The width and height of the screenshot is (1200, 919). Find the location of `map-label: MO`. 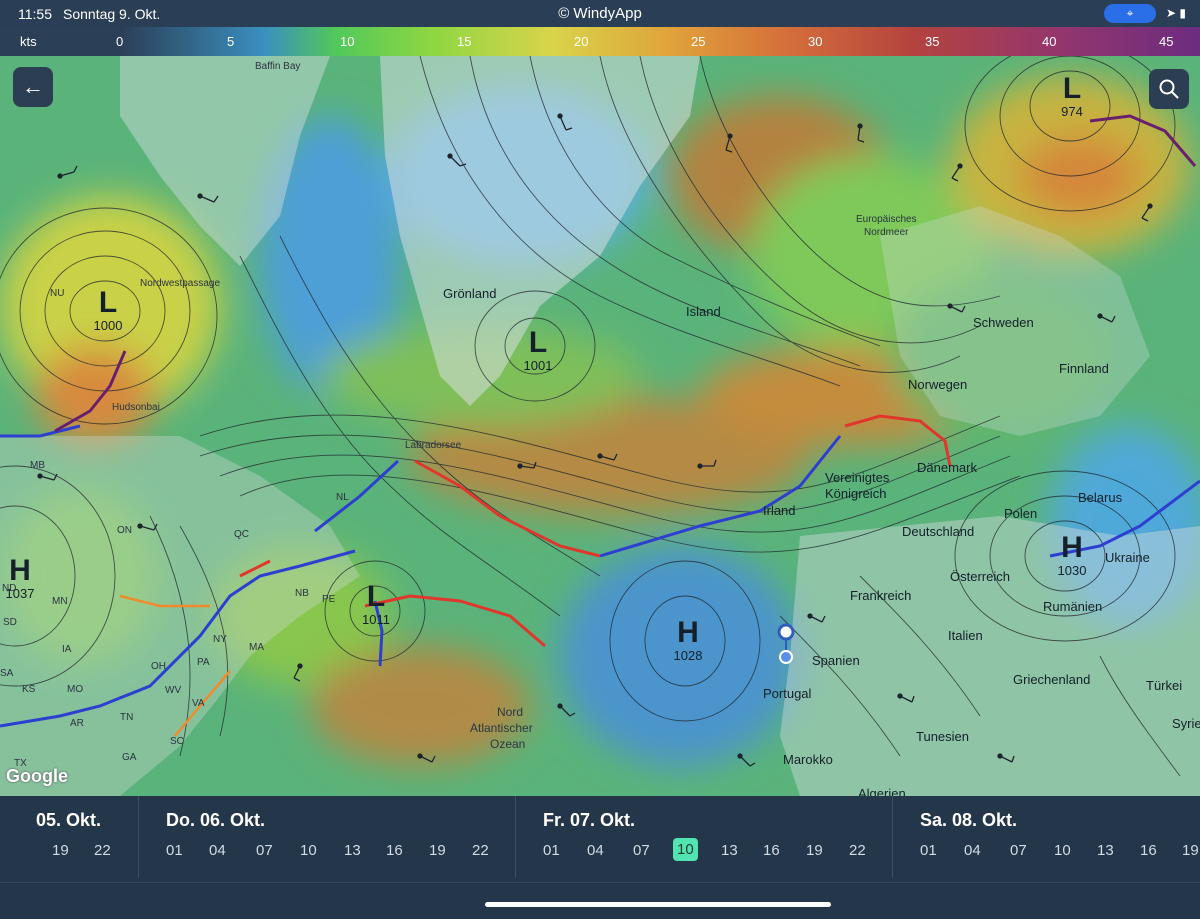

map-label: MO is located at coordinates (75, 689).